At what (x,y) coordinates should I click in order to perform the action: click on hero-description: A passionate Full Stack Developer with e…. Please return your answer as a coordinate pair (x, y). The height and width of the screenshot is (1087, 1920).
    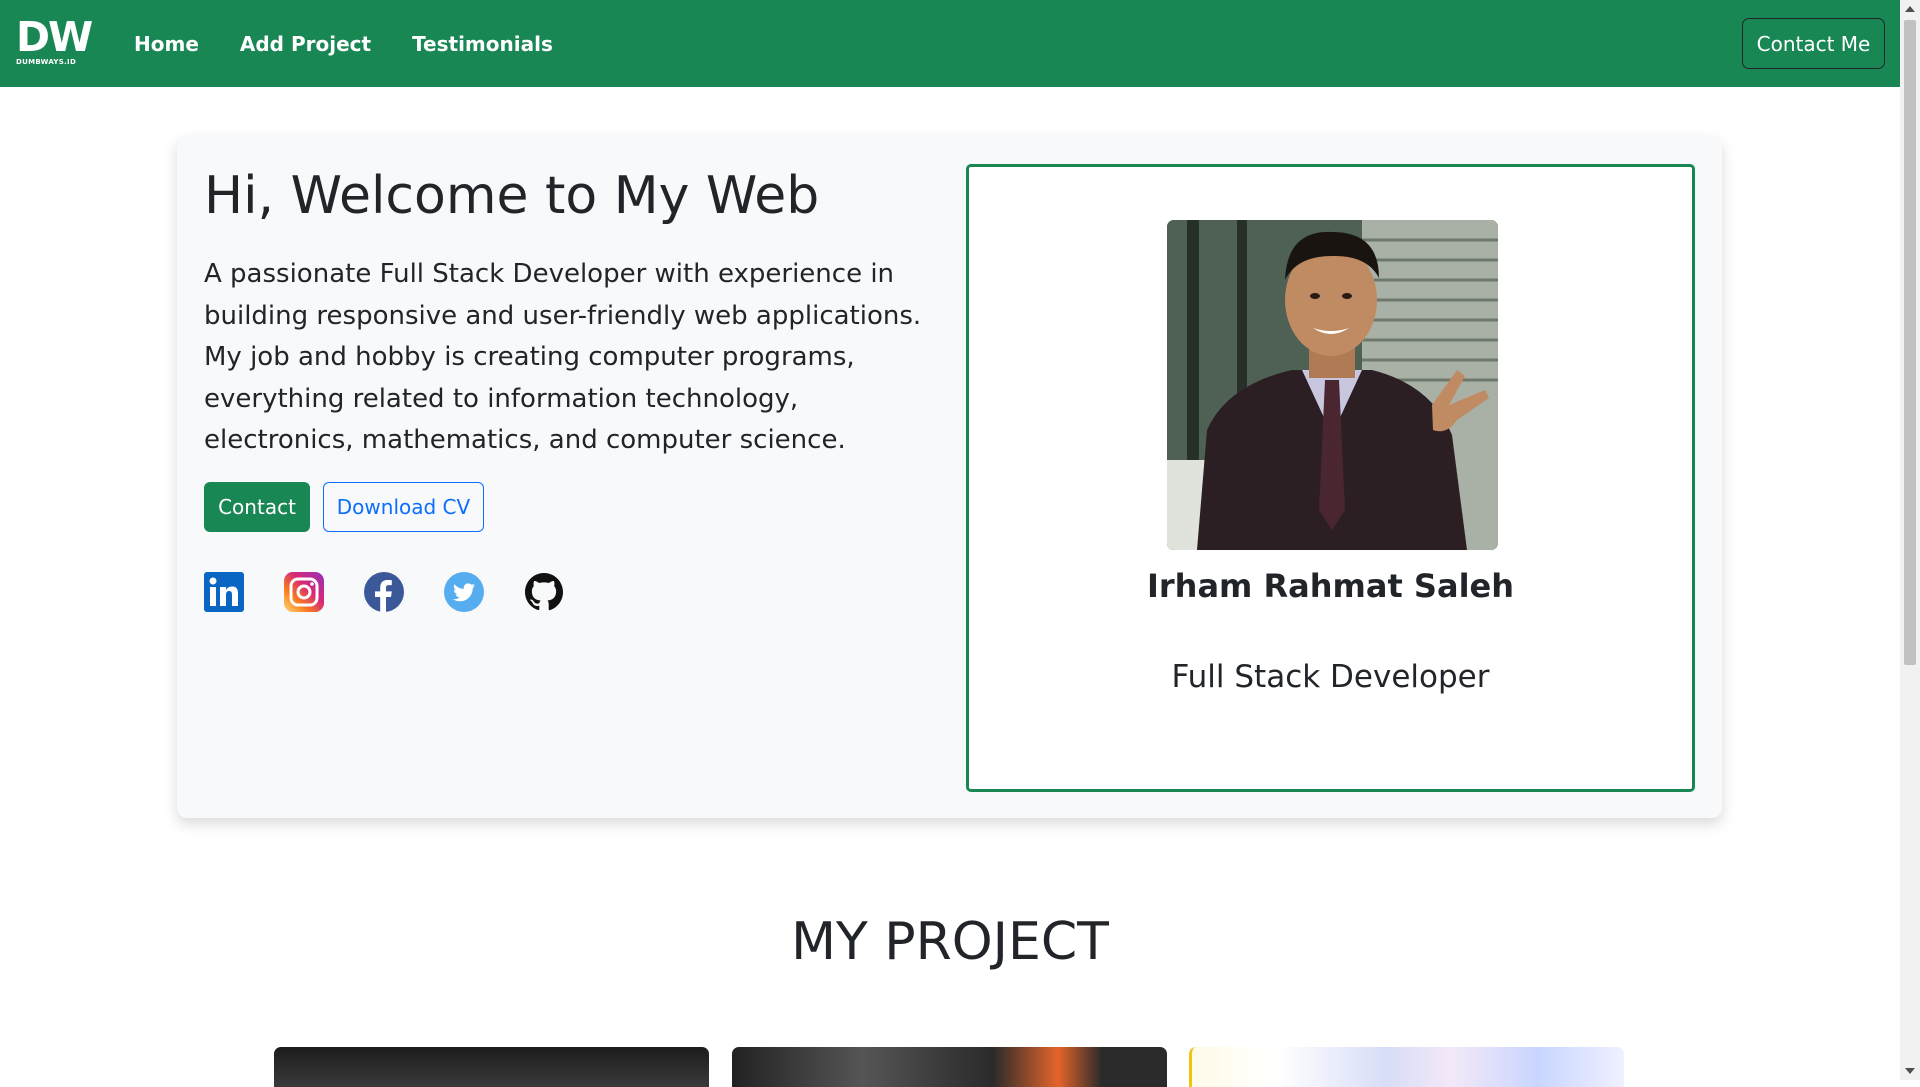
    Looking at the image, I should click on (563, 357).